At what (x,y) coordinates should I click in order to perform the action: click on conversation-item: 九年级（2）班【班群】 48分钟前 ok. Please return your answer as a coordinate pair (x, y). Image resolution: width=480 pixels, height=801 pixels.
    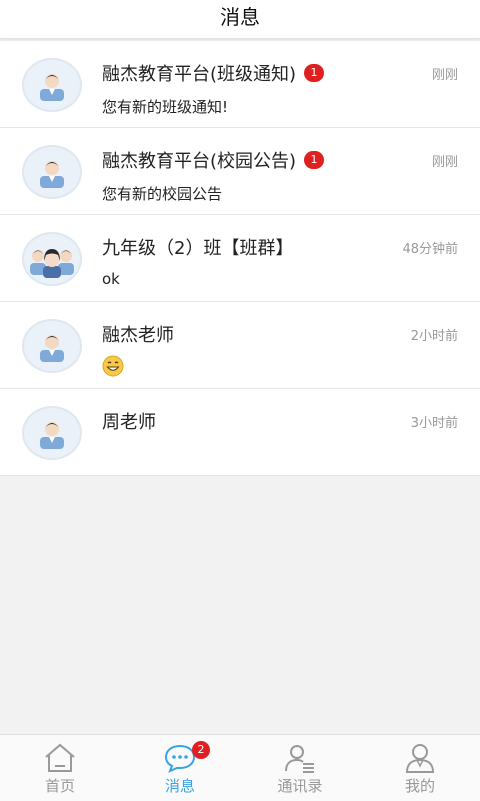
    Looking at the image, I should click on (240, 258).